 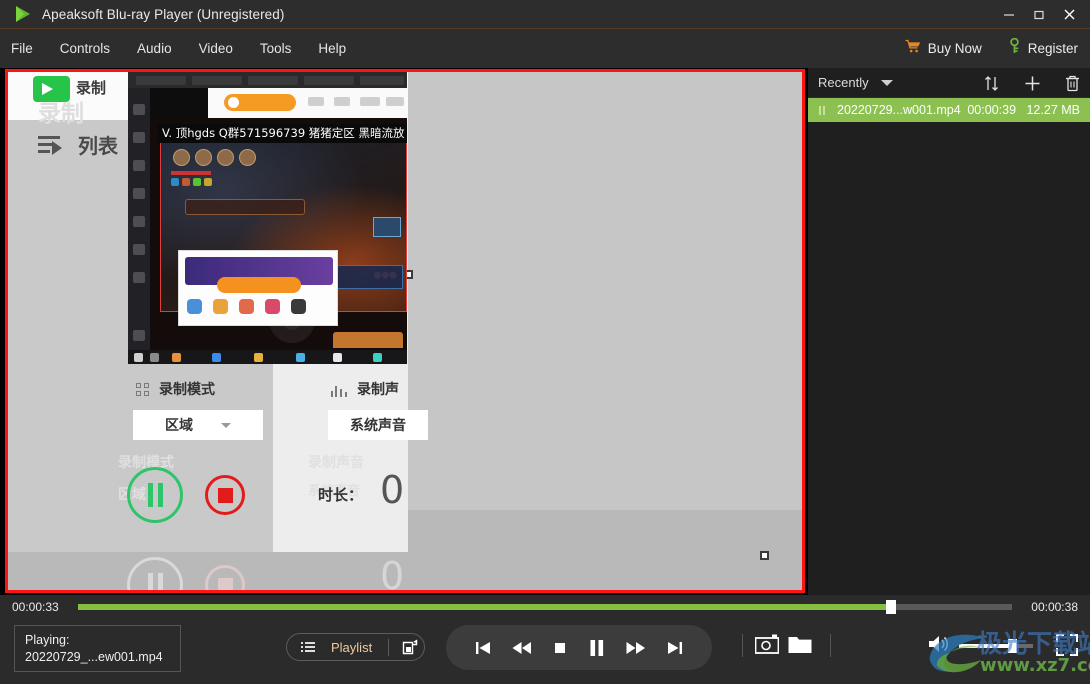 I want to click on camera-icon, so click(x=767, y=647).